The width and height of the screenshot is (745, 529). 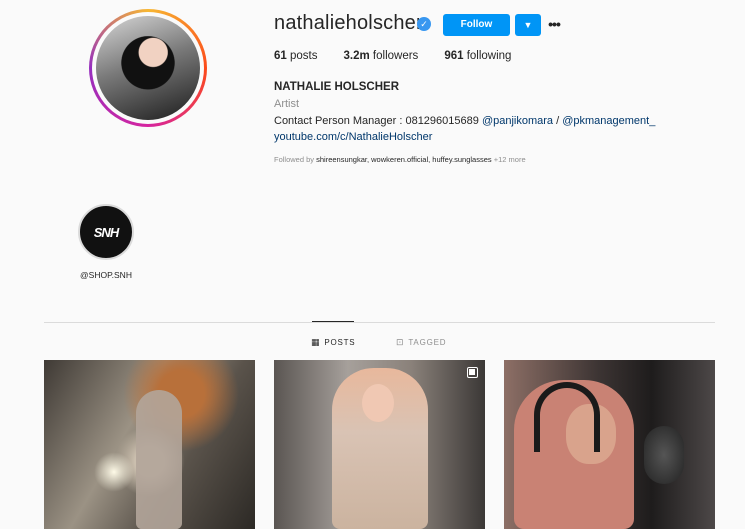 I want to click on microphone-shape, so click(x=664, y=455).